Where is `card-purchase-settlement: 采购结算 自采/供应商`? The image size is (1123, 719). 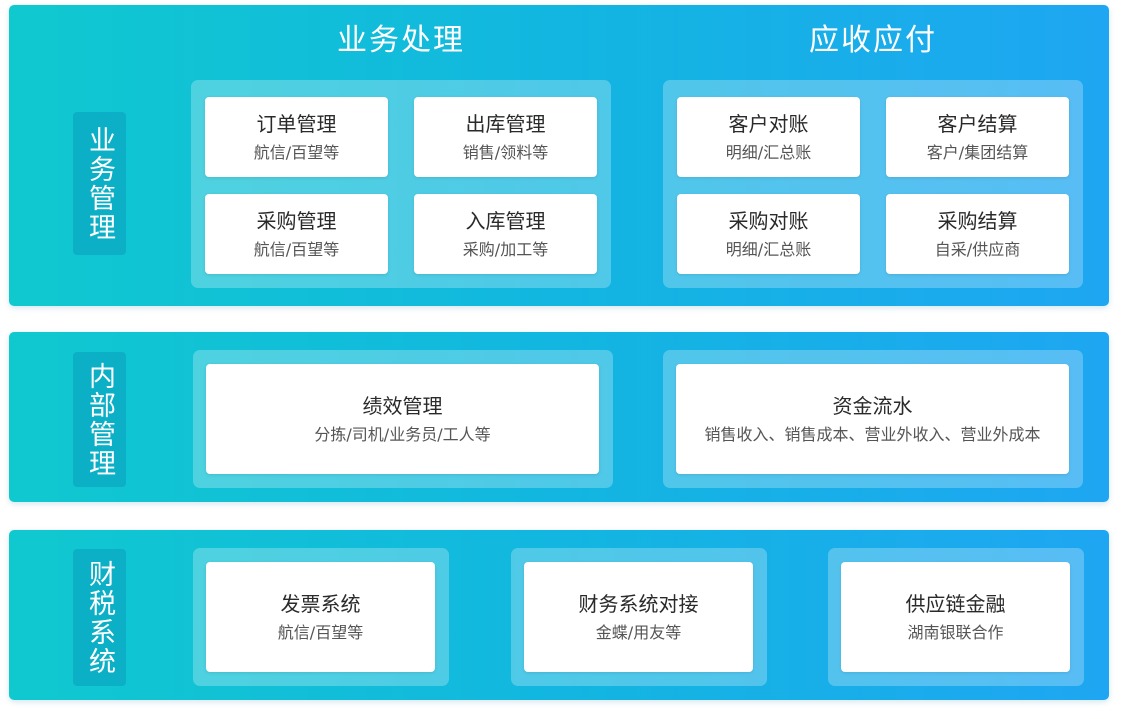 card-purchase-settlement: 采购结算 自采/供应商 is located at coordinates (977, 234).